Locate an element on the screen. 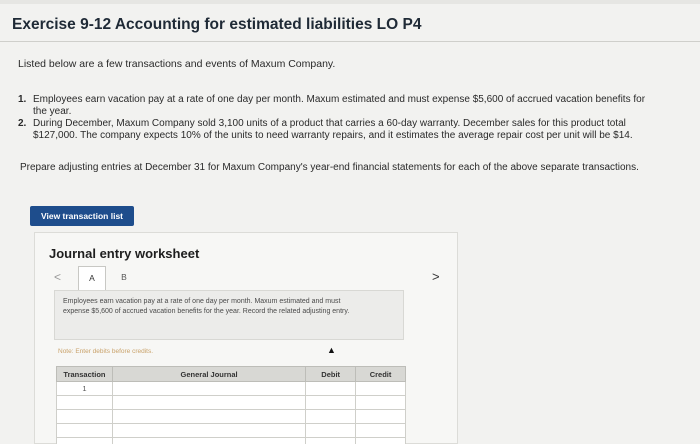 The image size is (700, 444). table-header-row: Transaction General Journal Debit Credit is located at coordinates (231, 374).